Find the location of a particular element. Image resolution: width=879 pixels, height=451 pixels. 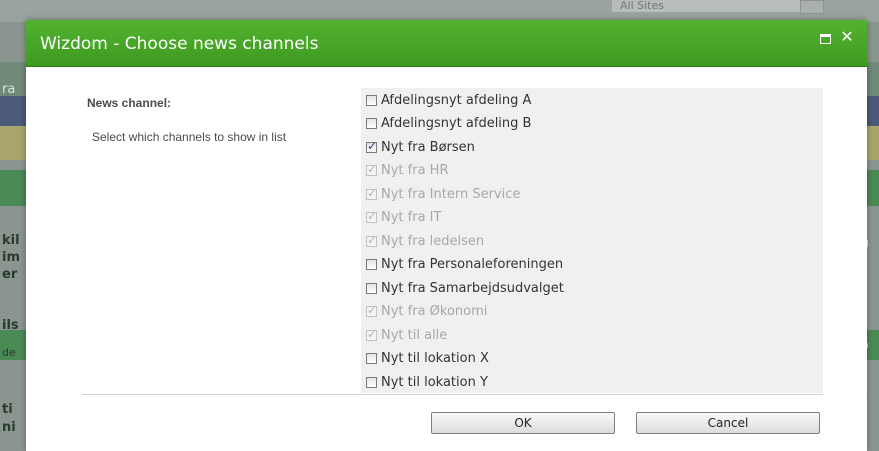

background-text: ils is located at coordinates (10, 325).